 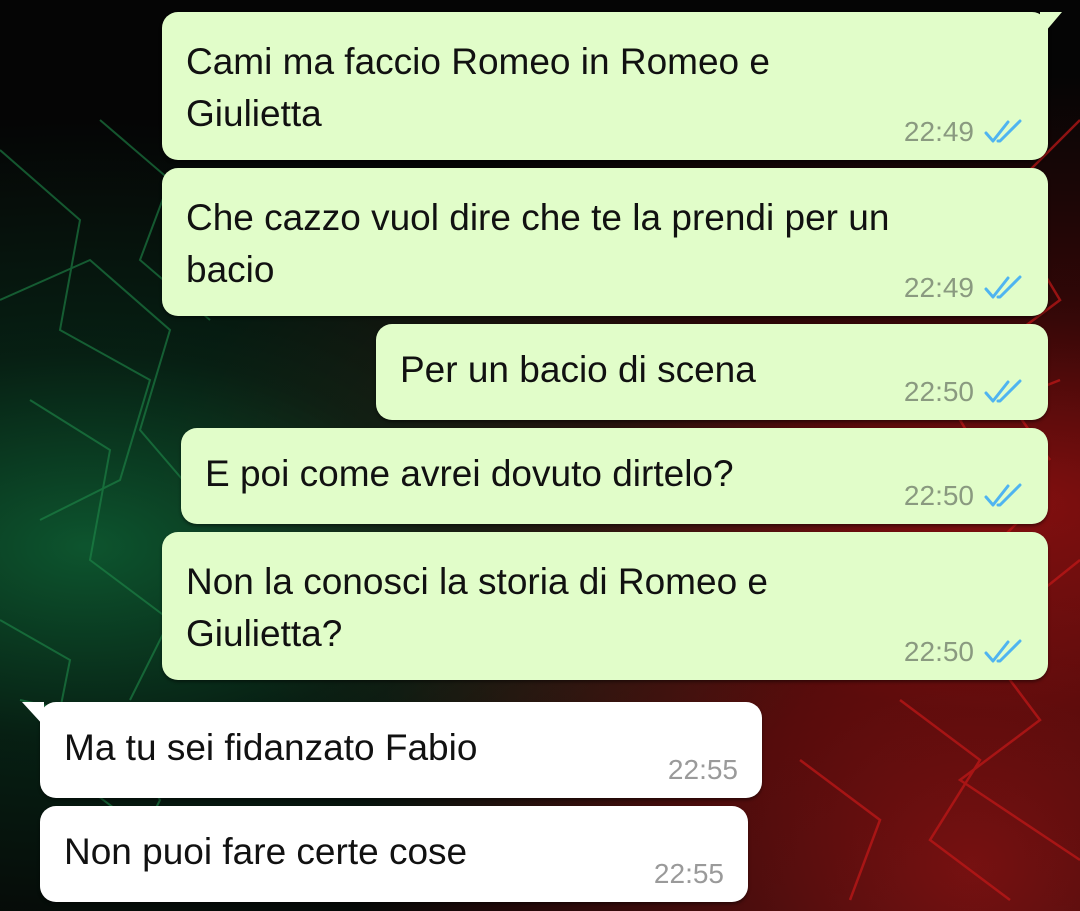 I want to click on message-text: Non puoi fare certe cose, so click(x=266, y=851).